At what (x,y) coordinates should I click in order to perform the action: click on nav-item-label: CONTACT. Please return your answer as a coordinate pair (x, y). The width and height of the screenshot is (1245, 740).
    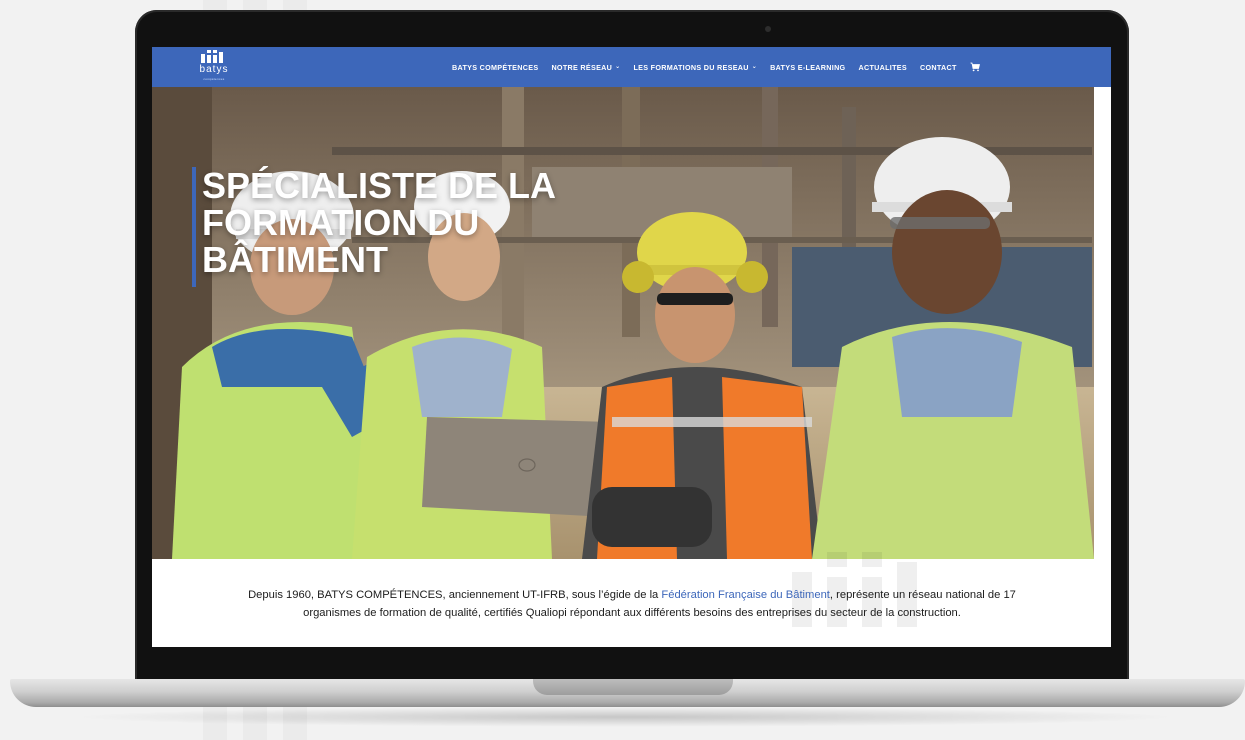
    Looking at the image, I should click on (938, 67).